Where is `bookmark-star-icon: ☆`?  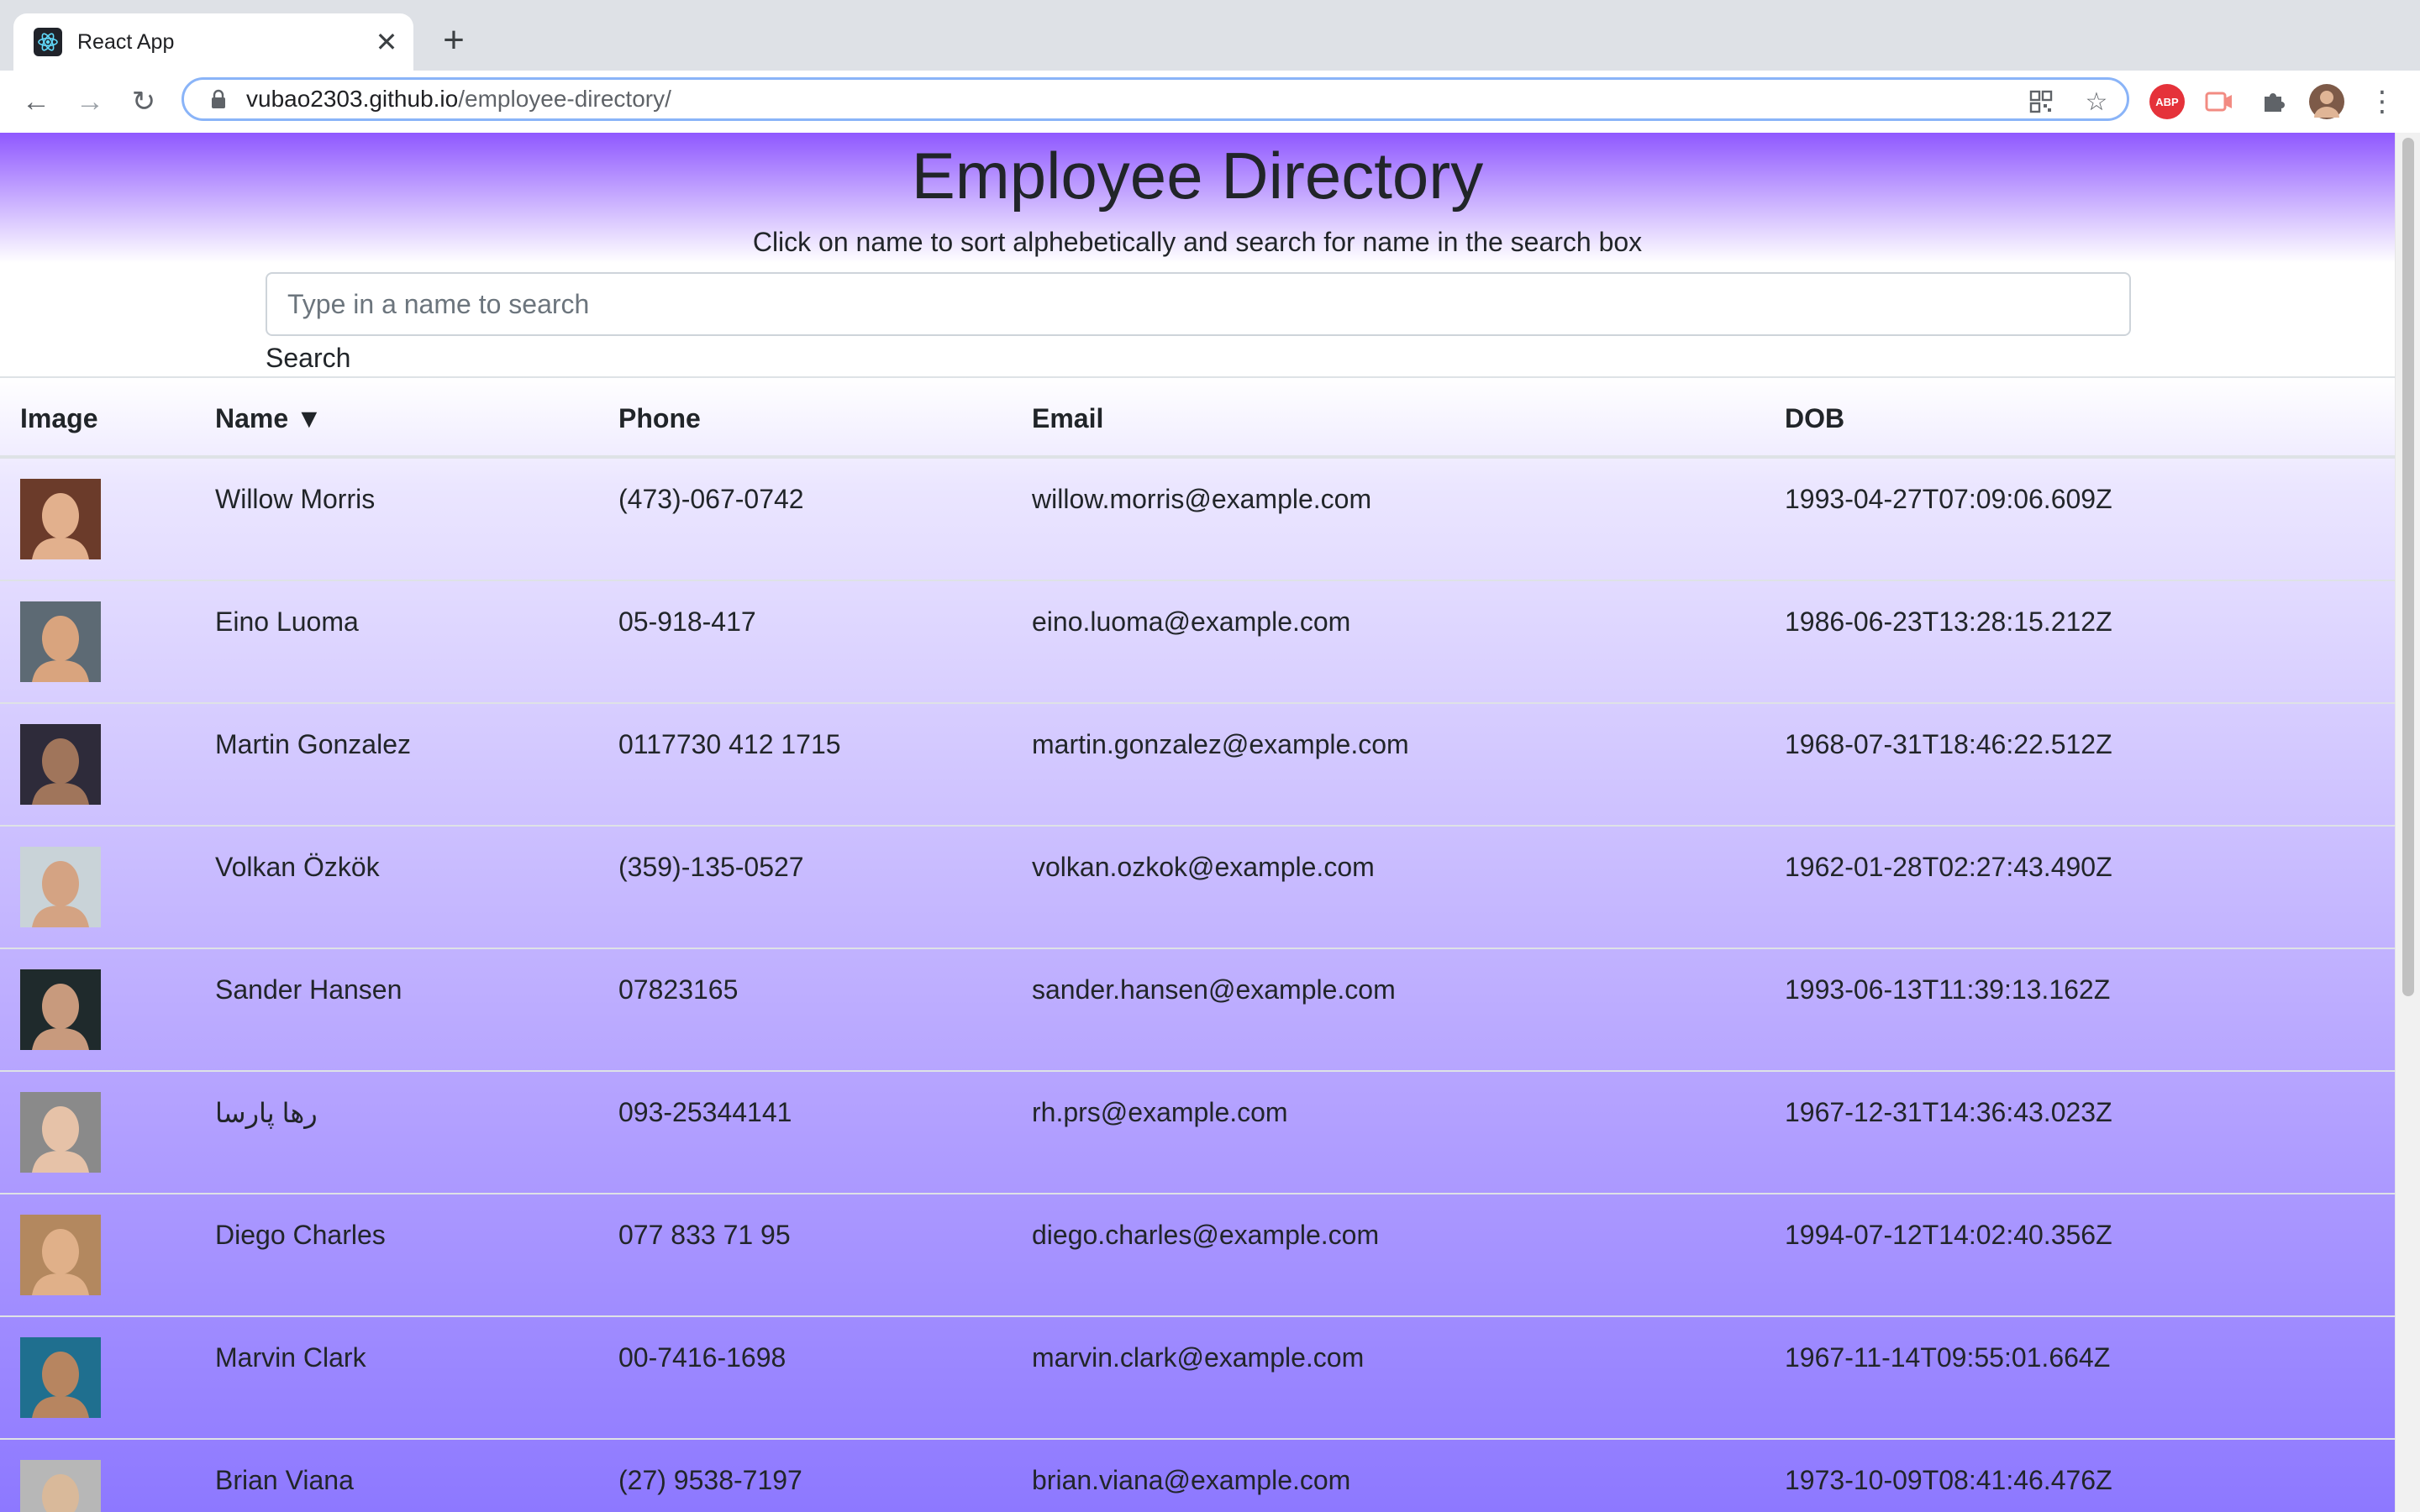 bookmark-star-icon: ☆ is located at coordinates (2096, 101).